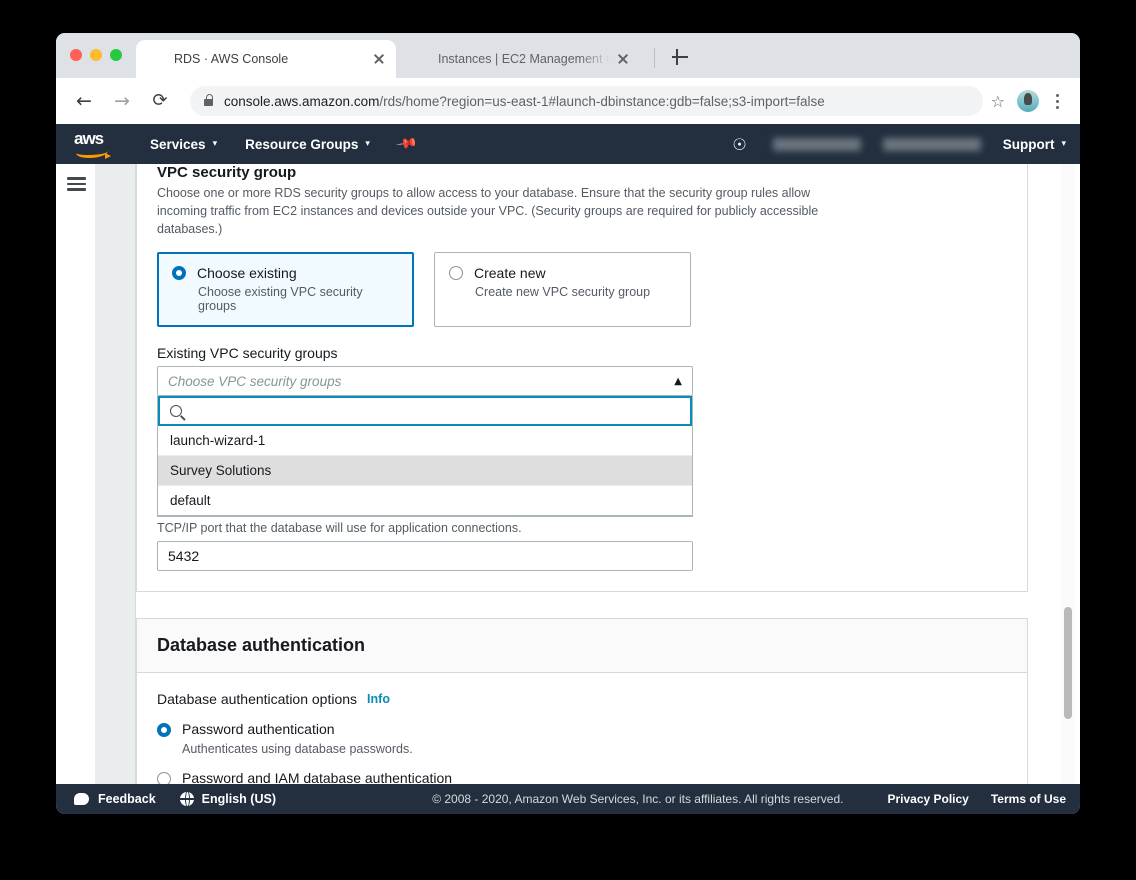  What do you see at coordinates (435, 411) in the screenshot?
I see `multiselect-search-input` at bounding box center [435, 411].